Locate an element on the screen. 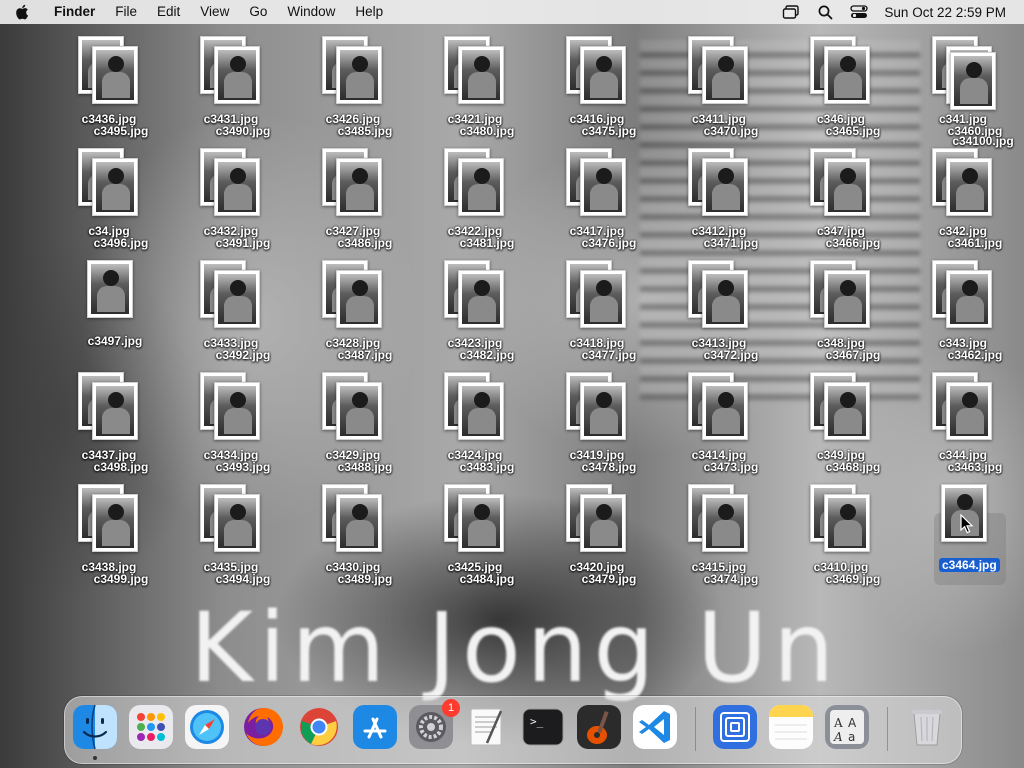 The width and height of the screenshot is (1024, 768). menu-edit: Edit is located at coordinates (168, 12).